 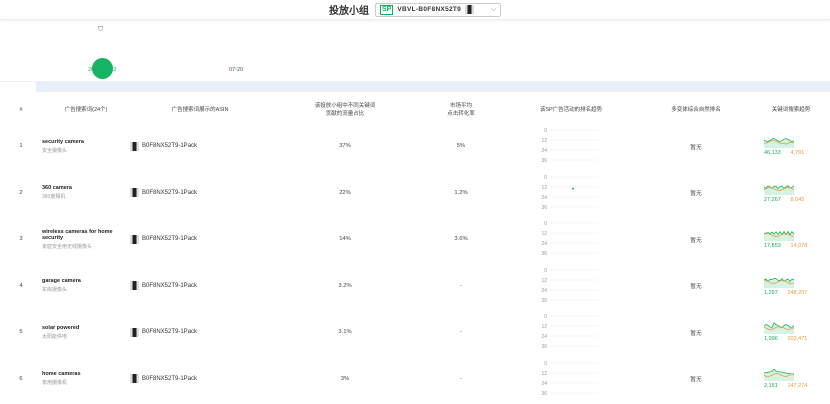 What do you see at coordinates (797, 339) in the screenshot?
I see `trend-value-right: 203,471` at bounding box center [797, 339].